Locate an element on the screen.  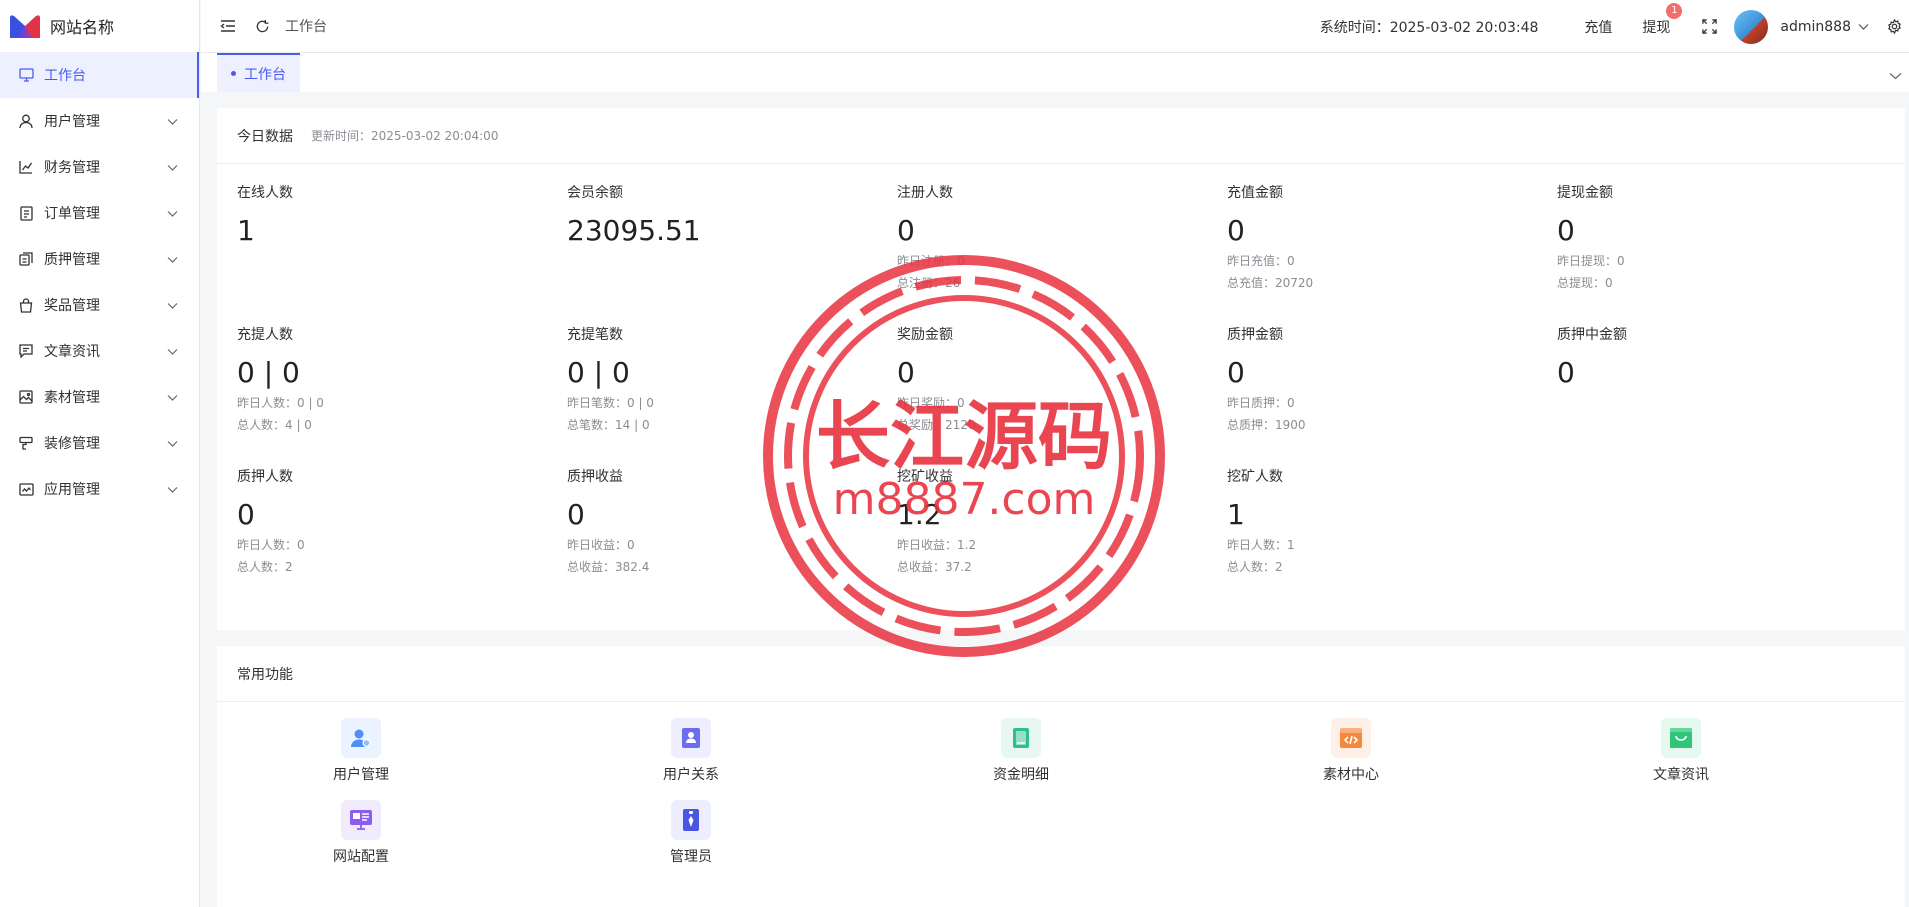
settings-gear-icon is located at coordinates (1894, 27).